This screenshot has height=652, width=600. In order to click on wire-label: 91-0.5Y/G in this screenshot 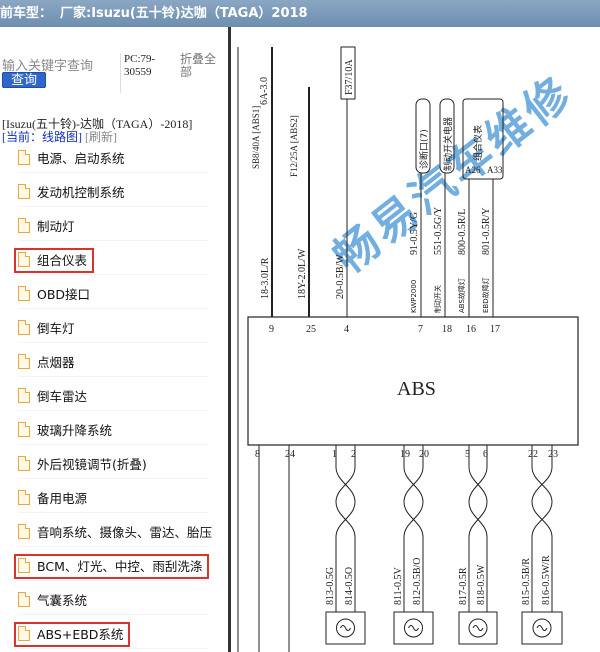, I will do `click(414, 233)`.